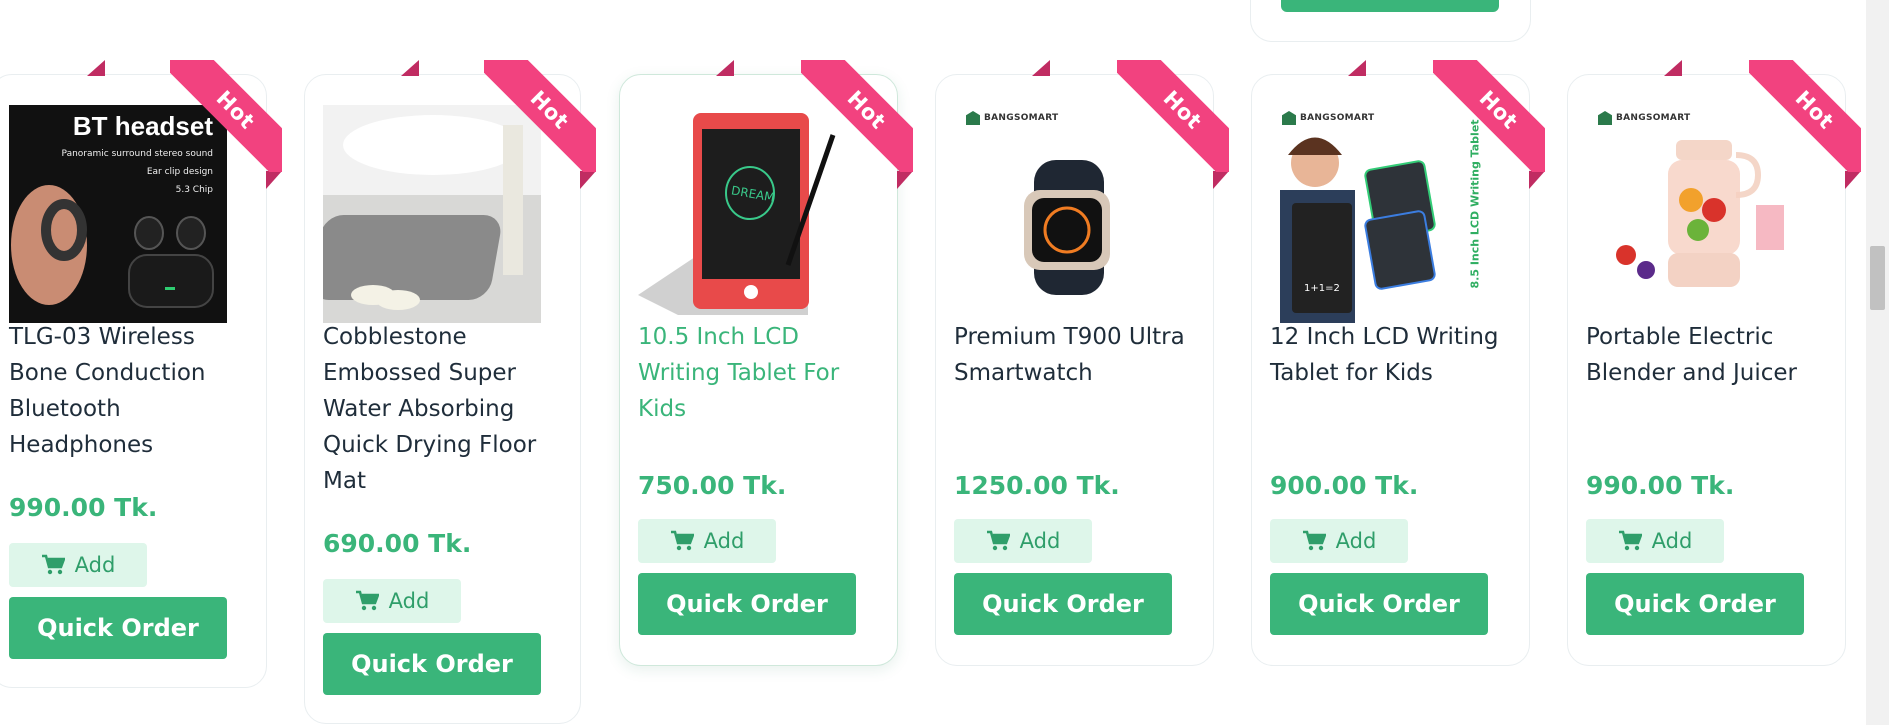  What do you see at coordinates (1877, 278) in the screenshot?
I see `scrollbar-thumb` at bounding box center [1877, 278].